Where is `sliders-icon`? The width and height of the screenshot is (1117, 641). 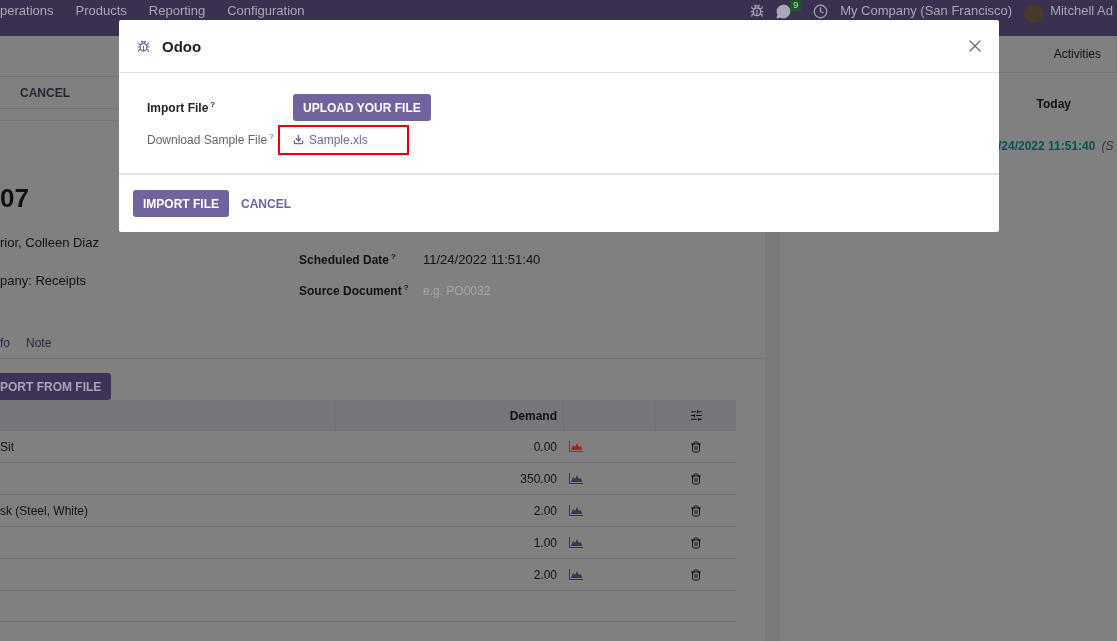
sliders-icon is located at coordinates (696, 415).